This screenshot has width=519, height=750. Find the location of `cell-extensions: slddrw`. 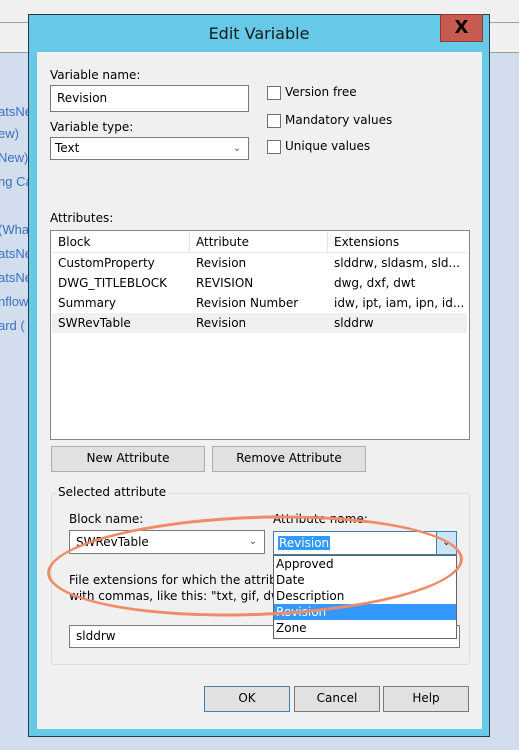

cell-extensions: slddrw is located at coordinates (354, 323).